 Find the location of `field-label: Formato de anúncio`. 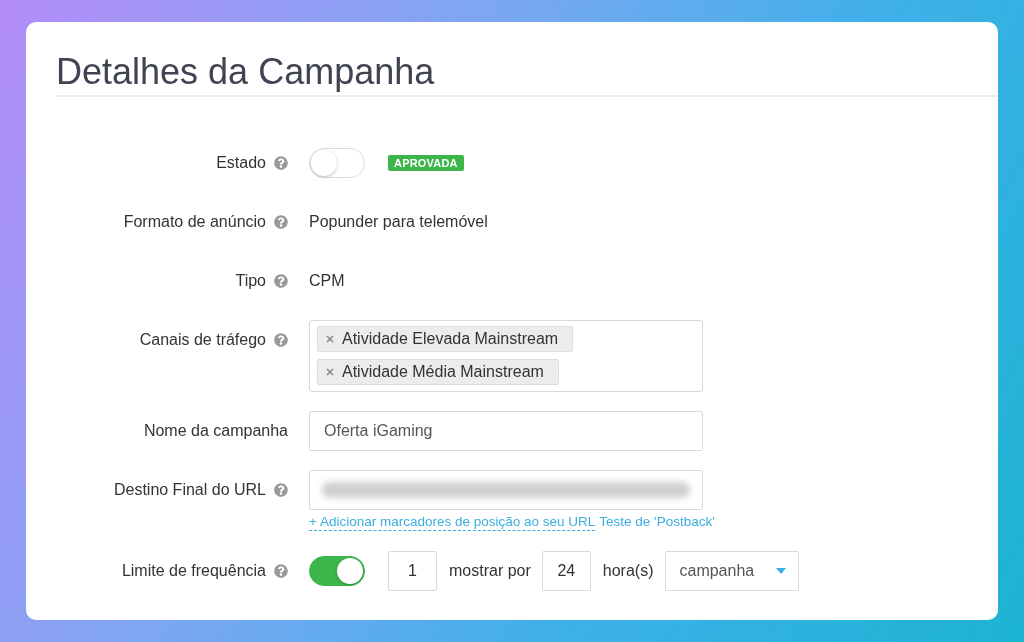

field-label: Formato de anúncio is located at coordinates (194, 222).